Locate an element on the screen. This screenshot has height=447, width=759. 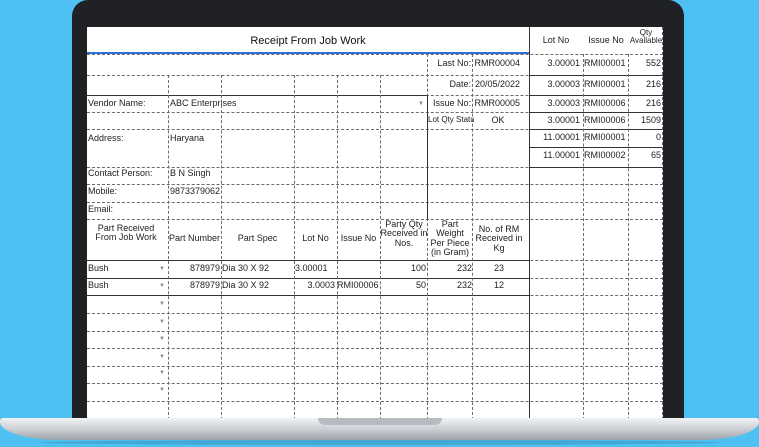
col-header-part-received: Part Received From Job Work is located at coordinates (126, 233).